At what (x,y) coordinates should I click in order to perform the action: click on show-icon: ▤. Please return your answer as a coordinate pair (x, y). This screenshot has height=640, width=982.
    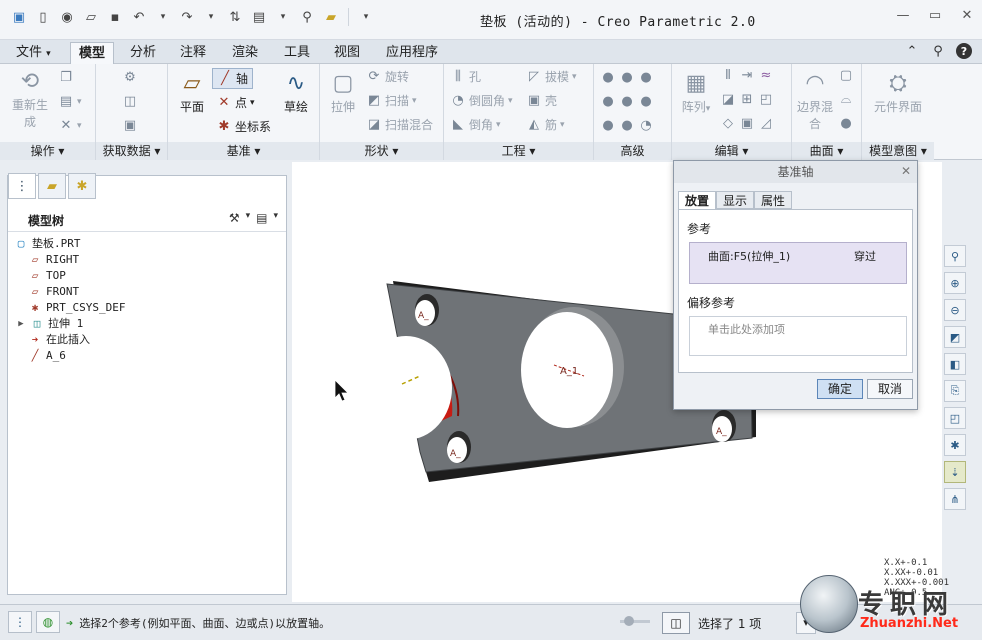
    Looking at the image, I should click on (261, 218).